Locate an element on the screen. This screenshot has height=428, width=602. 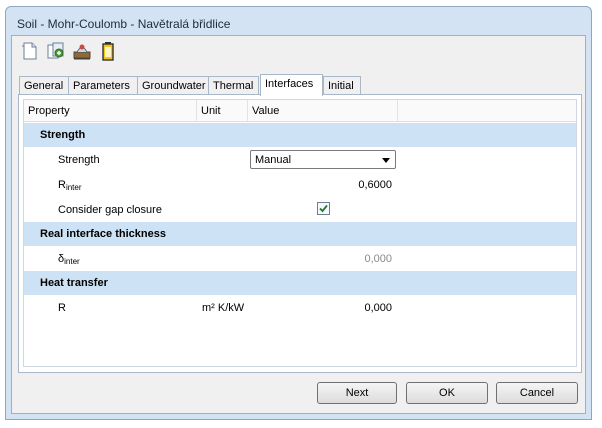
section-label: Real interface thickness is located at coordinates (103, 234).